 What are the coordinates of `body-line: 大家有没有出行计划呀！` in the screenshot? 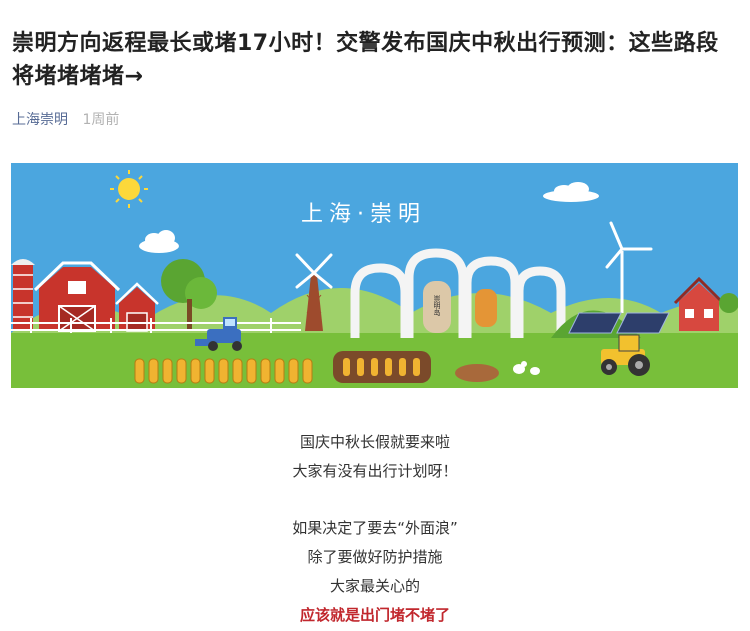 It's located at (375, 471).